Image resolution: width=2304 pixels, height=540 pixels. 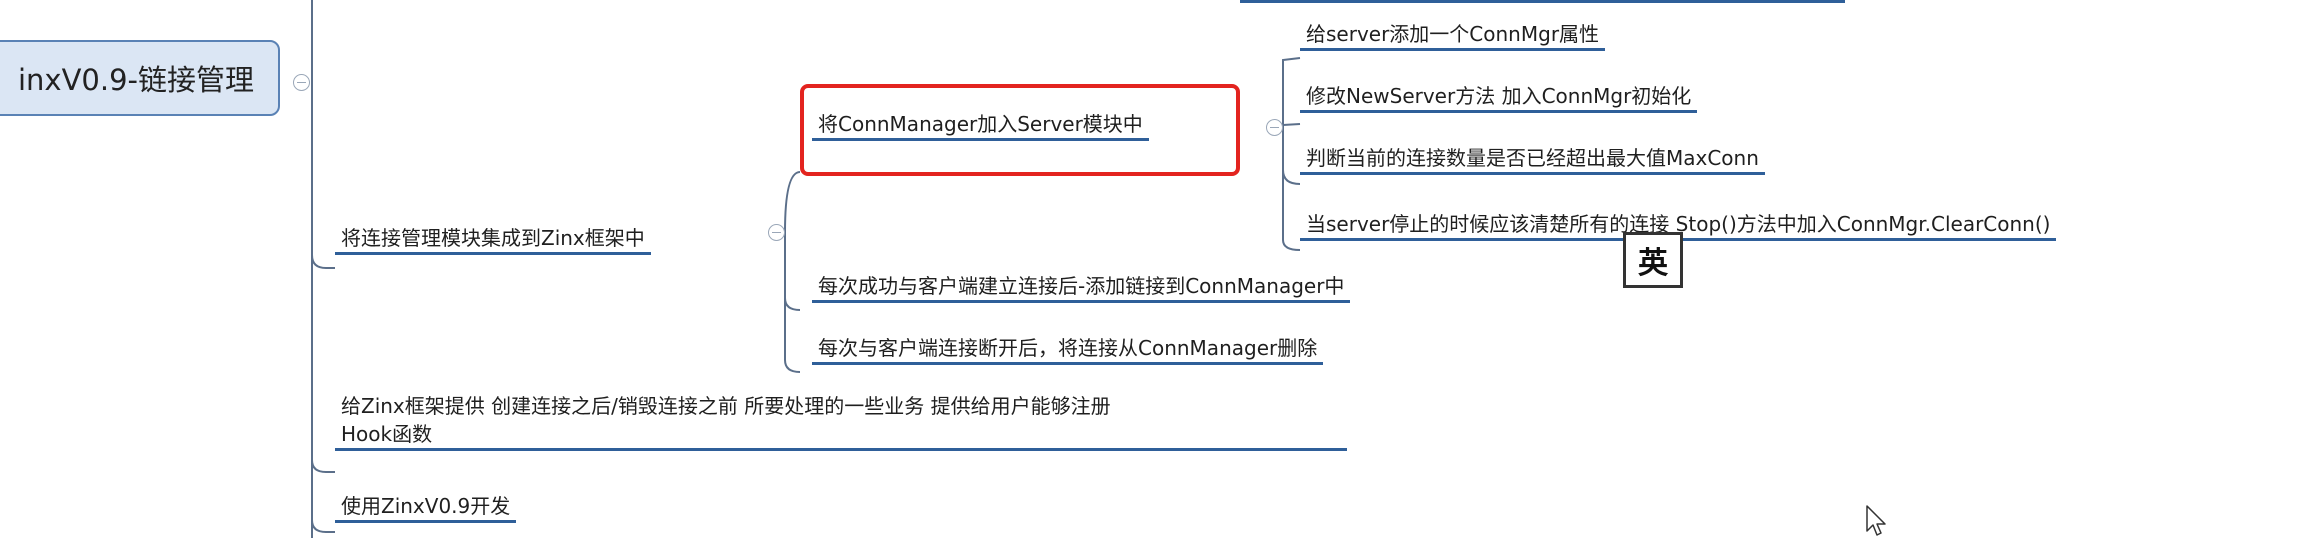 I want to click on child-node-add-link-on-connect: 每次成功与客户端建立连接后-添加链接到ConnManager中, so click(x=1081, y=287).